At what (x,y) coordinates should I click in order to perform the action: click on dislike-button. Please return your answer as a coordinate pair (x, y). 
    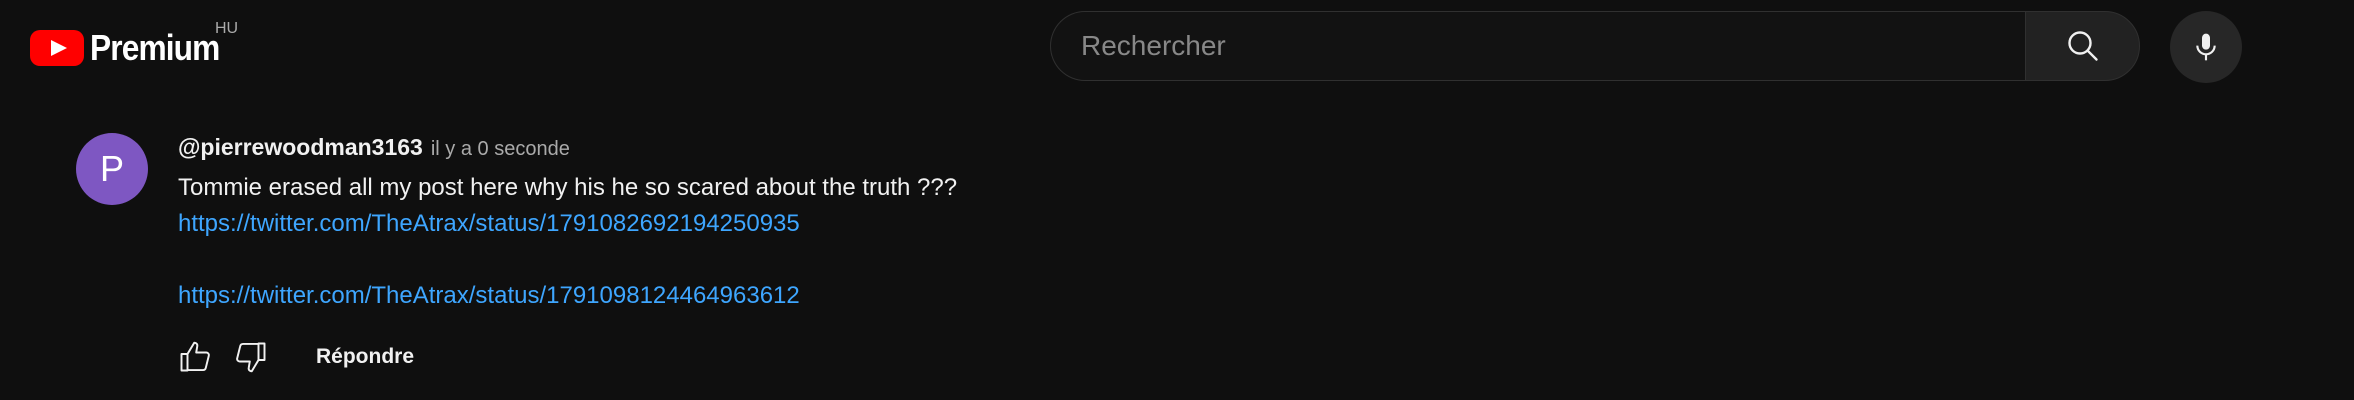
    Looking at the image, I should click on (251, 357).